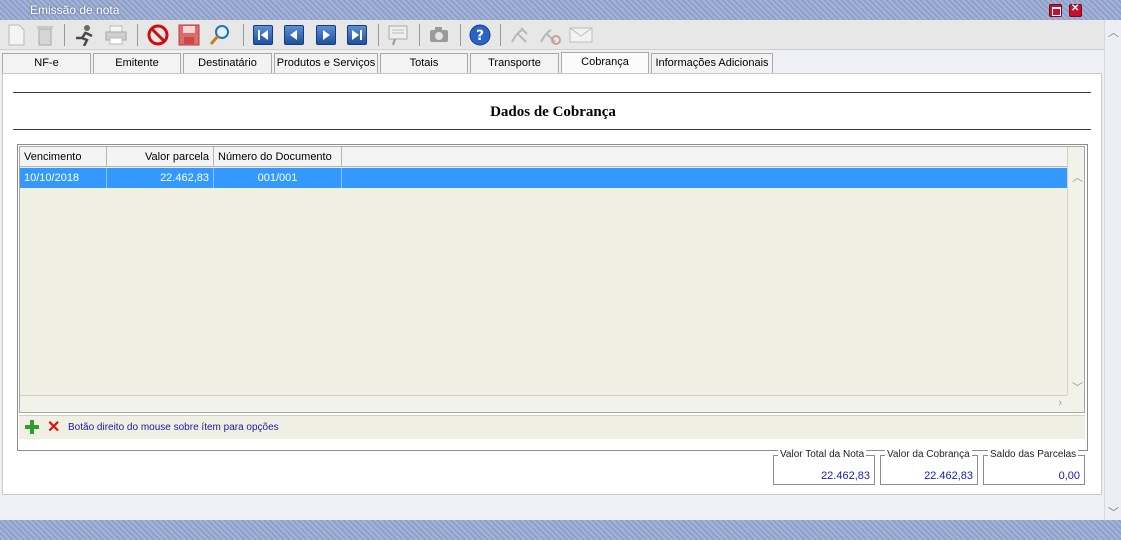 The image size is (1121, 540). Describe the element at coordinates (560, 530) in the screenshot. I see `window-bottom-bar` at that location.